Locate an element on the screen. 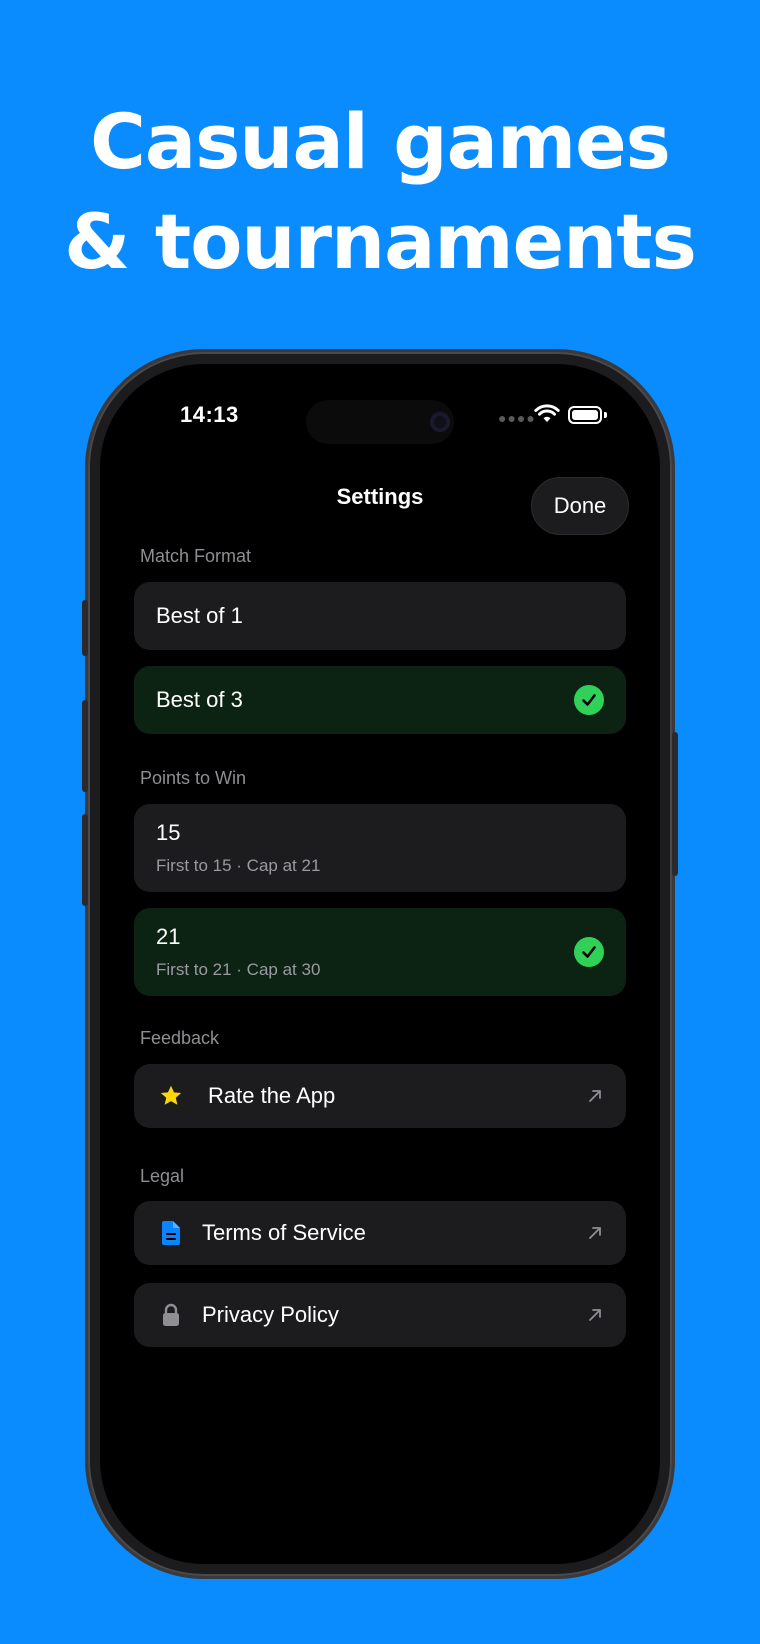 This screenshot has width=760, height=1644. terms-of-service-row: Terms of Service is located at coordinates (380, 1233).